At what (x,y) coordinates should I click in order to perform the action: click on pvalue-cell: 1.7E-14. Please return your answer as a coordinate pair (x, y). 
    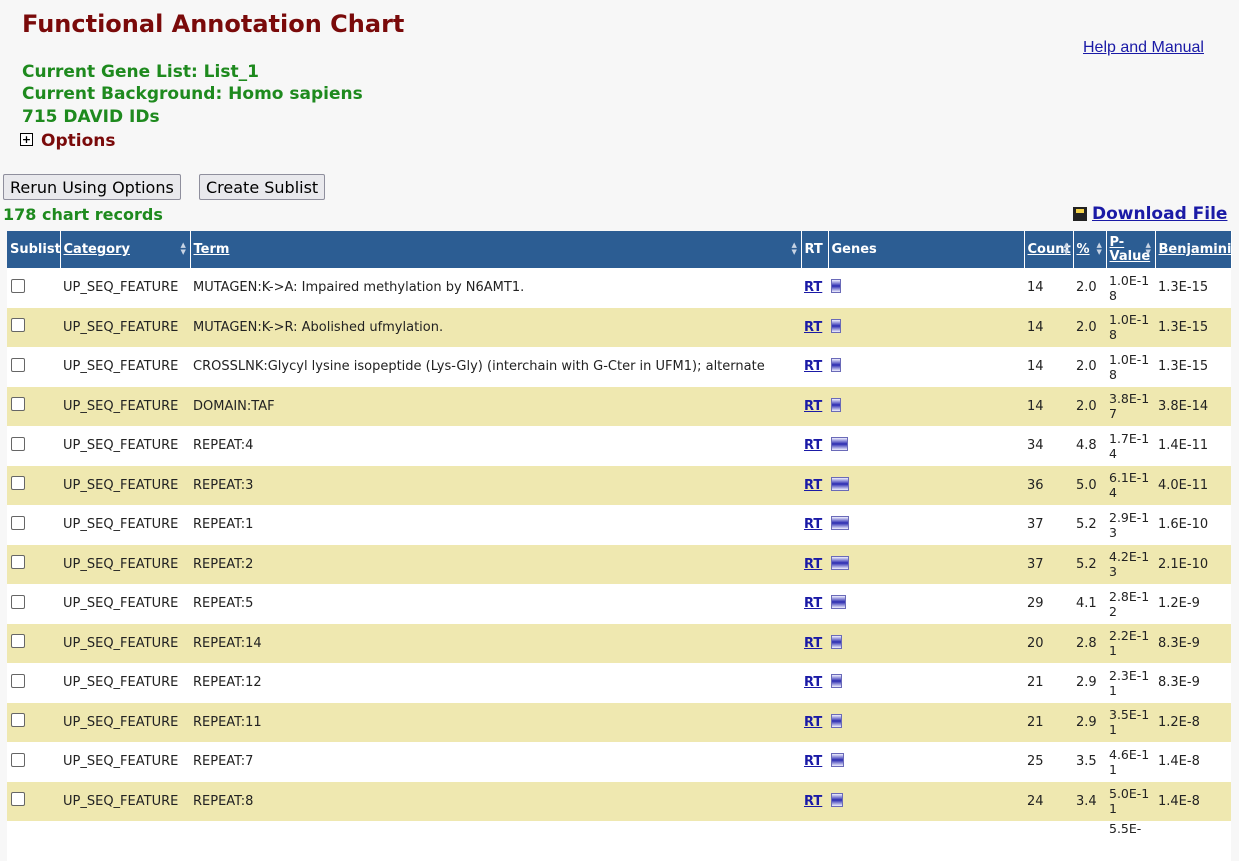
    Looking at the image, I should click on (1130, 446).